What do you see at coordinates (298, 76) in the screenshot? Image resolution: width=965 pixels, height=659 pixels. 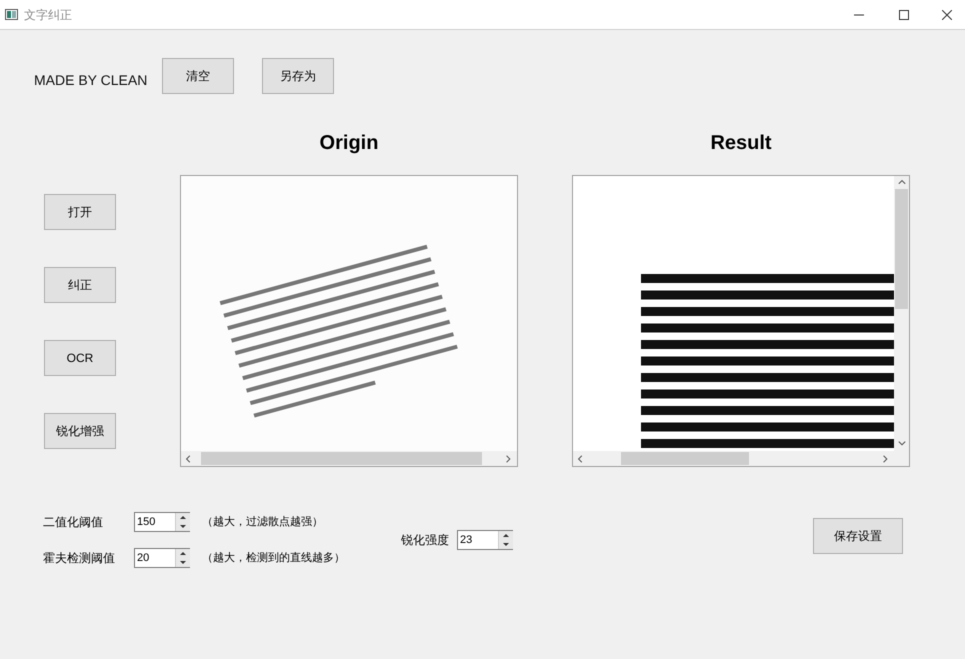 I see `toolbar-button: 另存为` at bounding box center [298, 76].